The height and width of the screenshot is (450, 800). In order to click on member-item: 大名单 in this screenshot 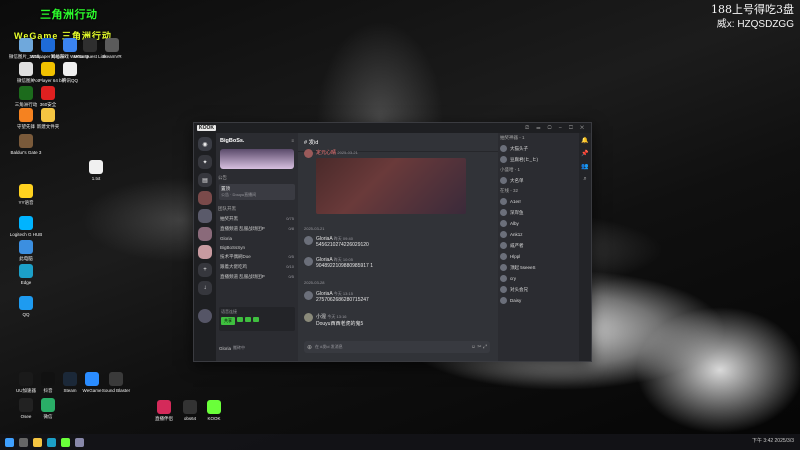, I will do `click(538, 180)`.